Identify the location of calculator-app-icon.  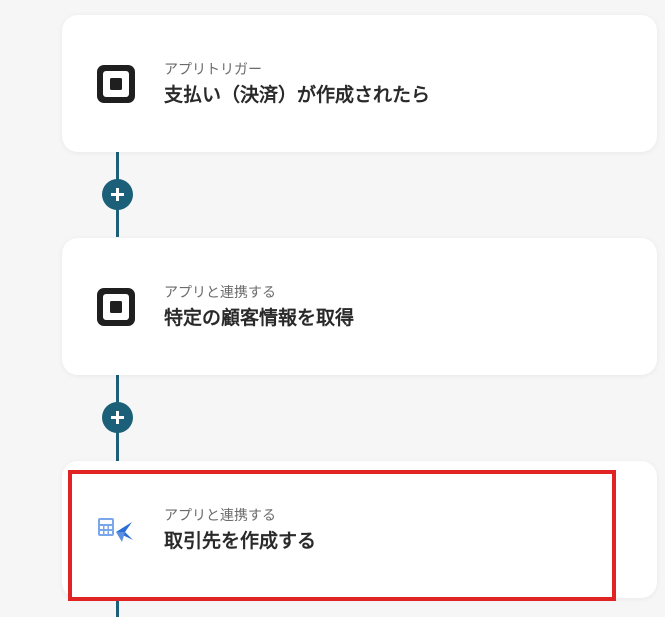
(116, 530).